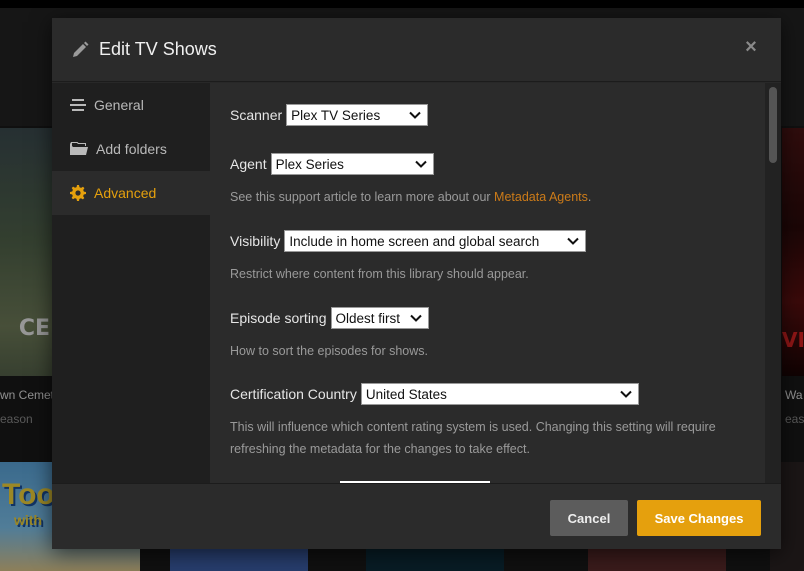 This screenshot has height=571, width=804. What do you see at coordinates (499, 394) in the screenshot?
I see `certification-country-select: United States` at bounding box center [499, 394].